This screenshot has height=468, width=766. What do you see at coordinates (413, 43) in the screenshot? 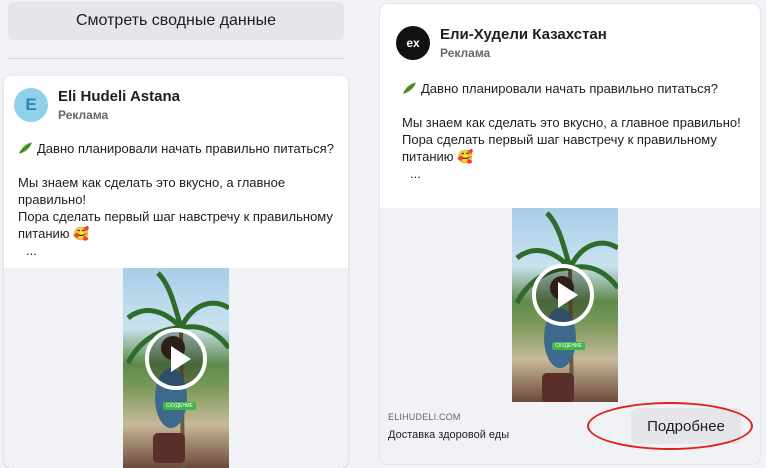
I see `avatar: ex` at bounding box center [413, 43].